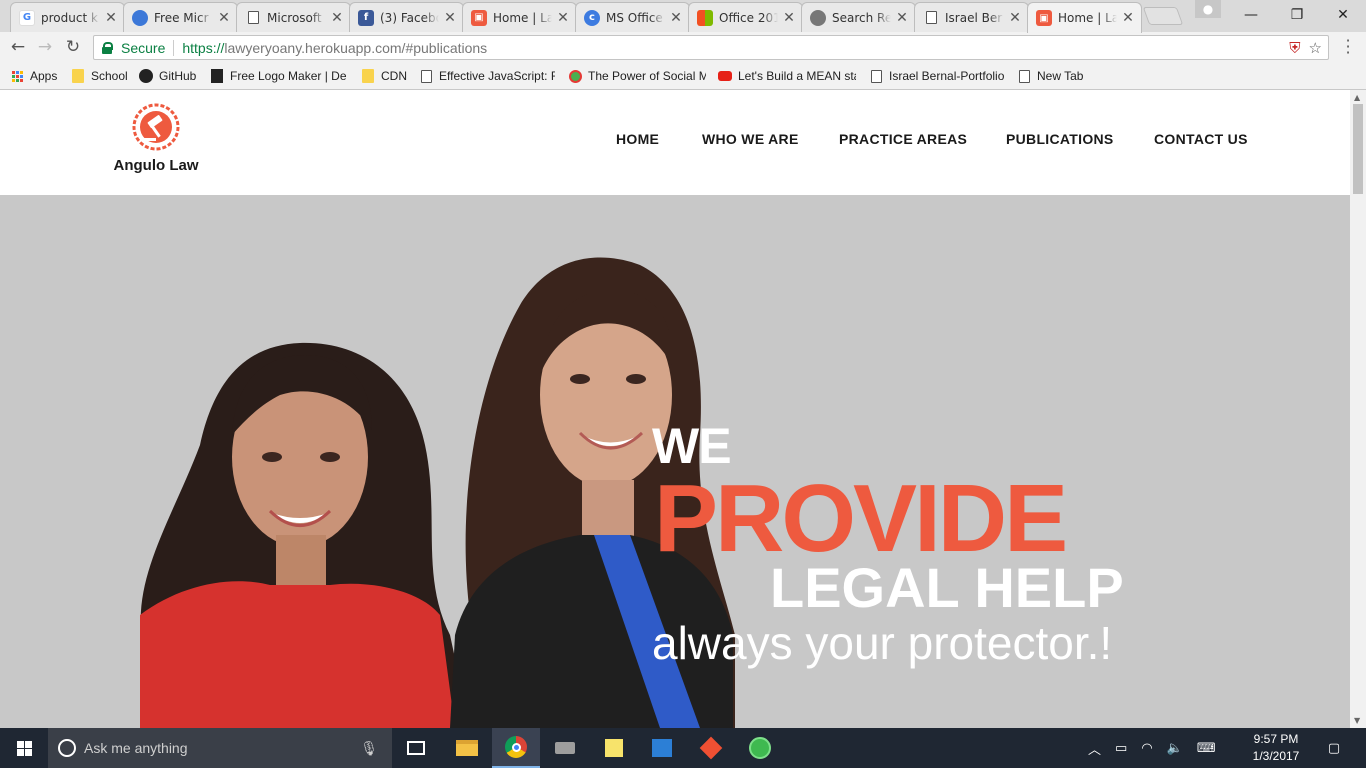 The image size is (1366, 768). I want to click on app-icon, so click(565, 748).